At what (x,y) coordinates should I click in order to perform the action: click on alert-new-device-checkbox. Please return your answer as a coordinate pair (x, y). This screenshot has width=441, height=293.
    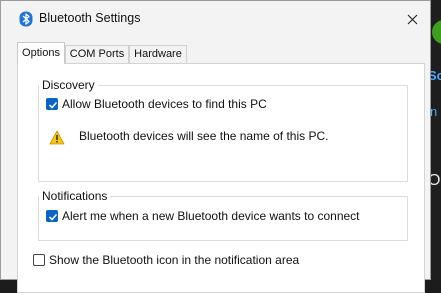
    Looking at the image, I should click on (52, 216).